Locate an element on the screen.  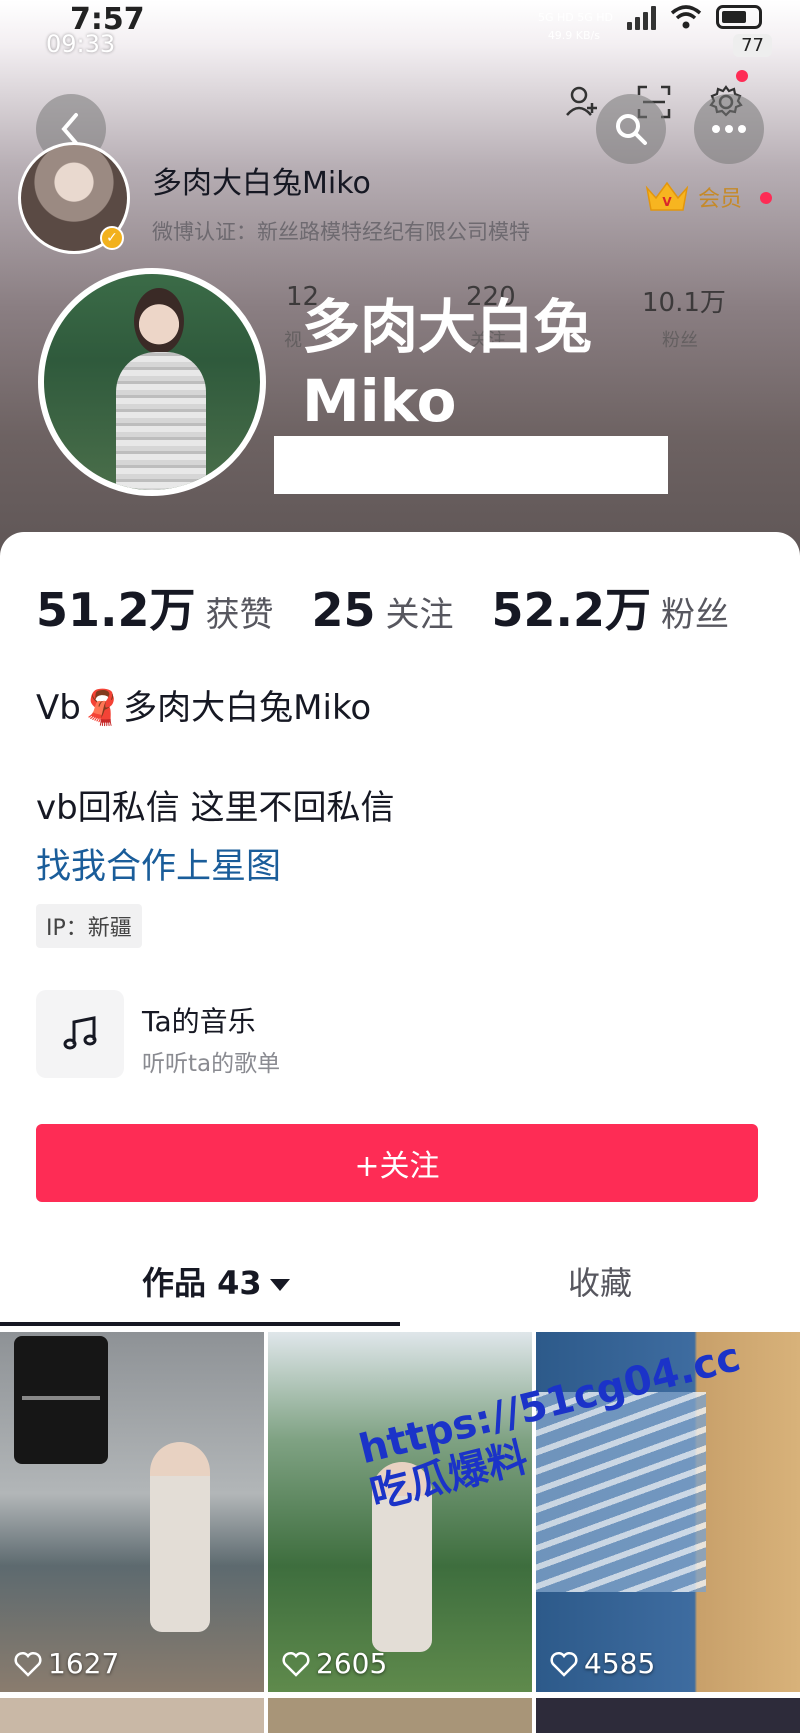
bio-line-1: Vb🧣多肉大白兔Miko is located at coordinates (204, 708).